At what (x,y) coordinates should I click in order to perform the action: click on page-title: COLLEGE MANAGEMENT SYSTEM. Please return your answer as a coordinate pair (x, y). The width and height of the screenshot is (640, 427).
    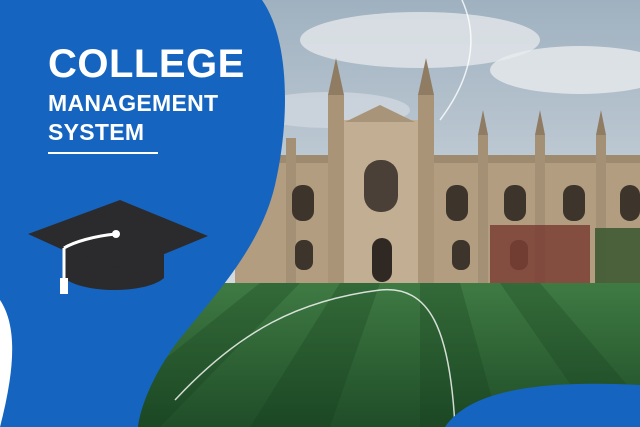
    Looking at the image, I should click on (146, 99).